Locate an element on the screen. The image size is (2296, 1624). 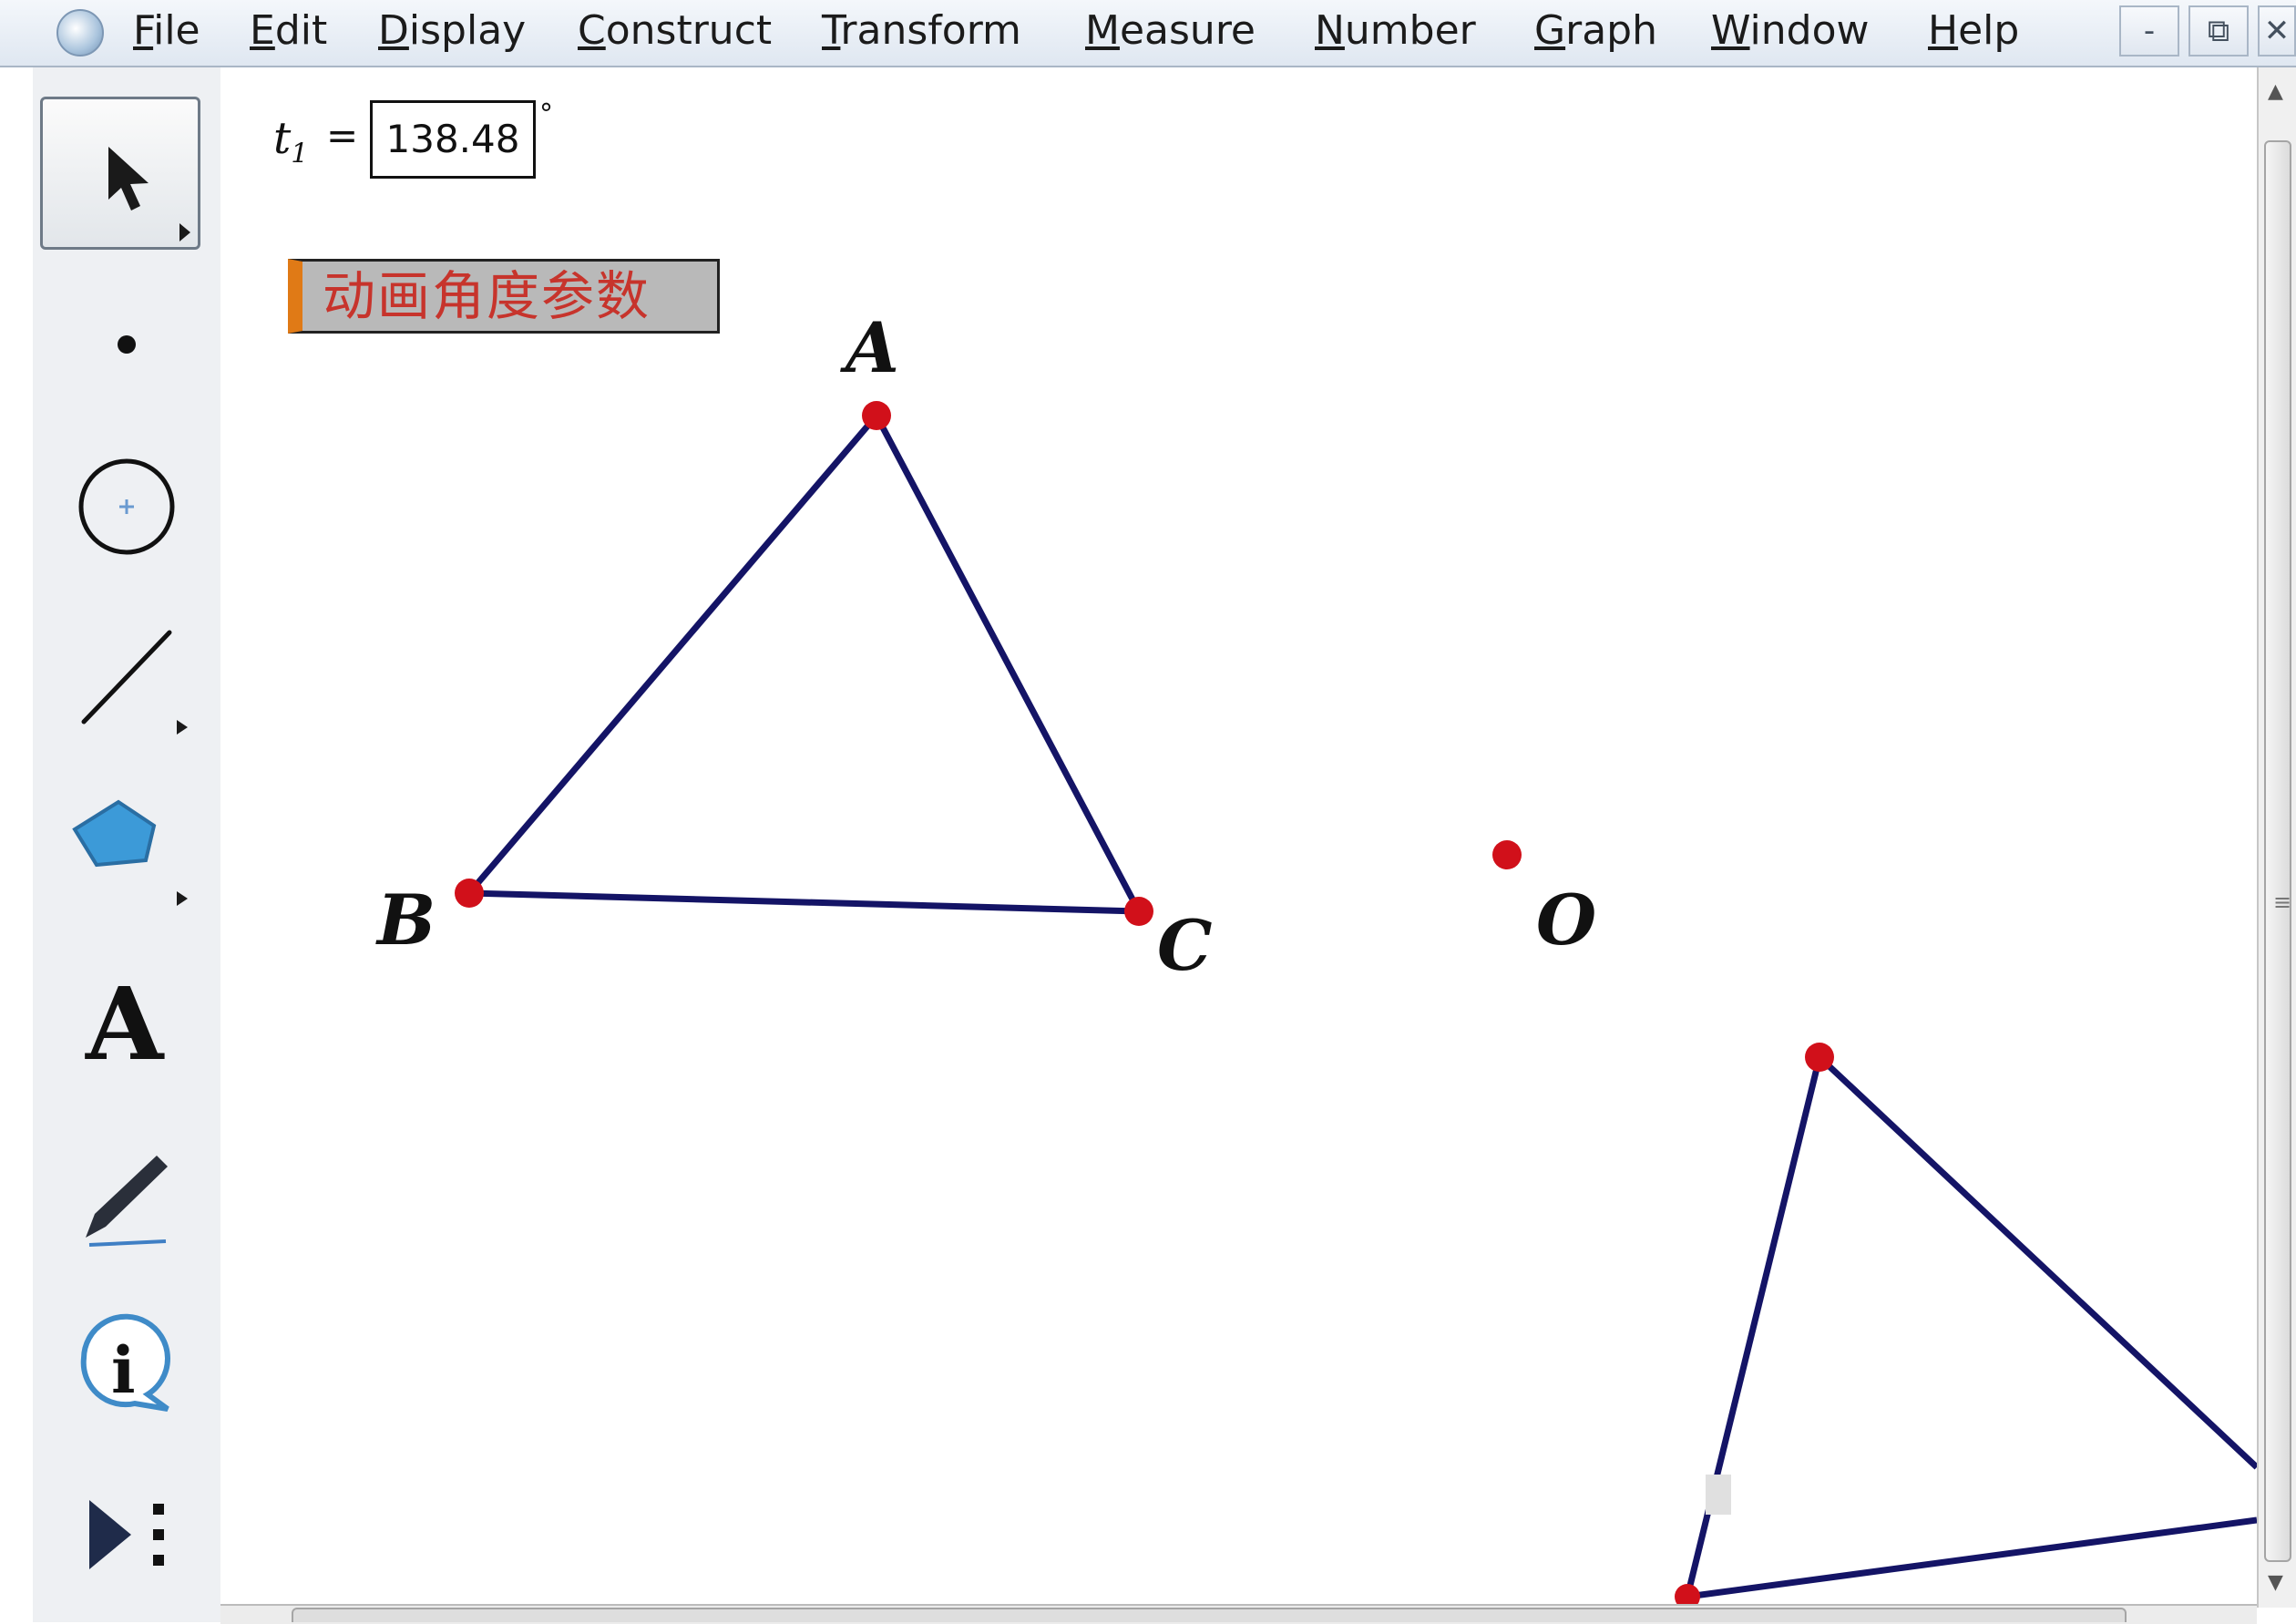
point-b is located at coordinates (470, 893).